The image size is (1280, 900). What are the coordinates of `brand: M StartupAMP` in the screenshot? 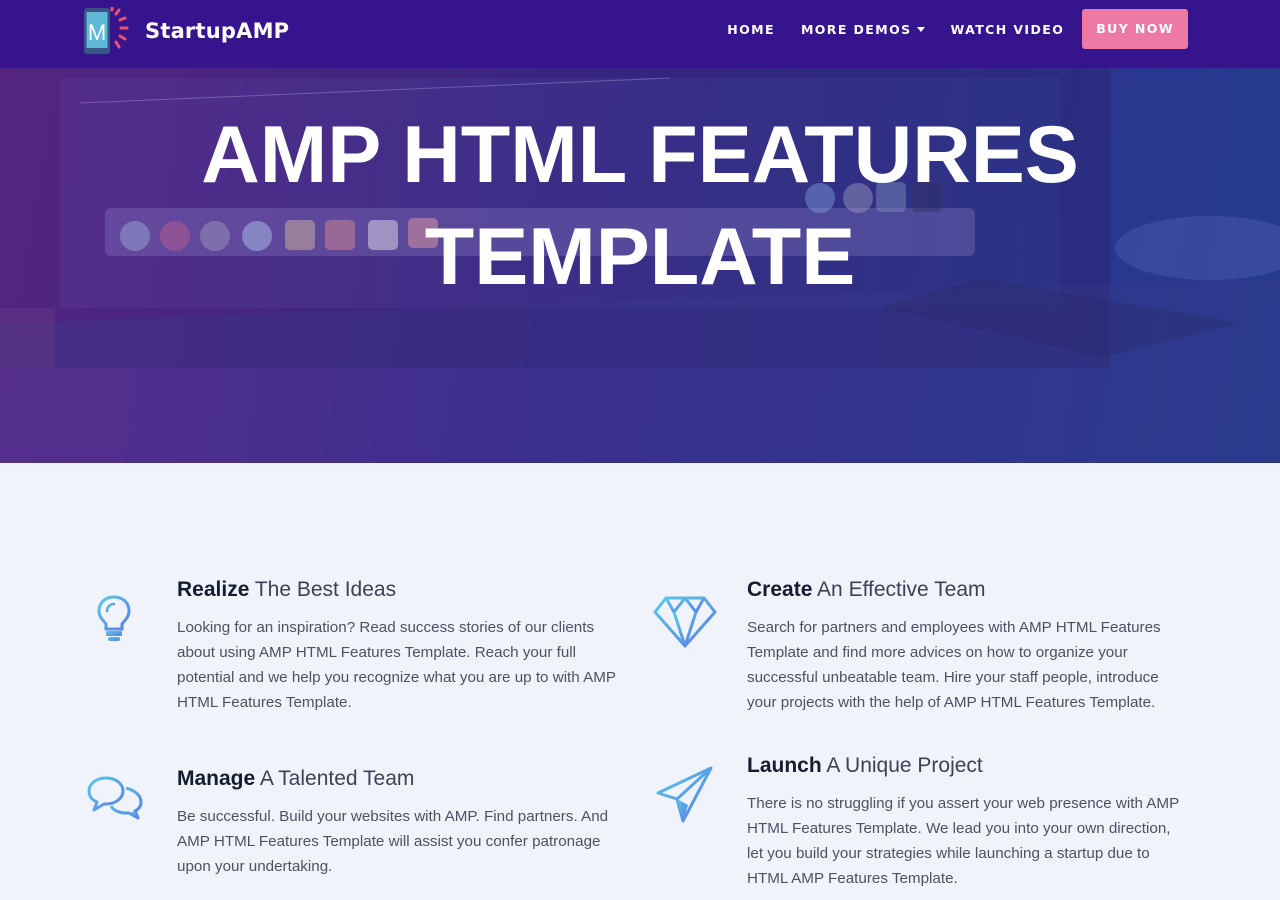 It's located at (186, 30).